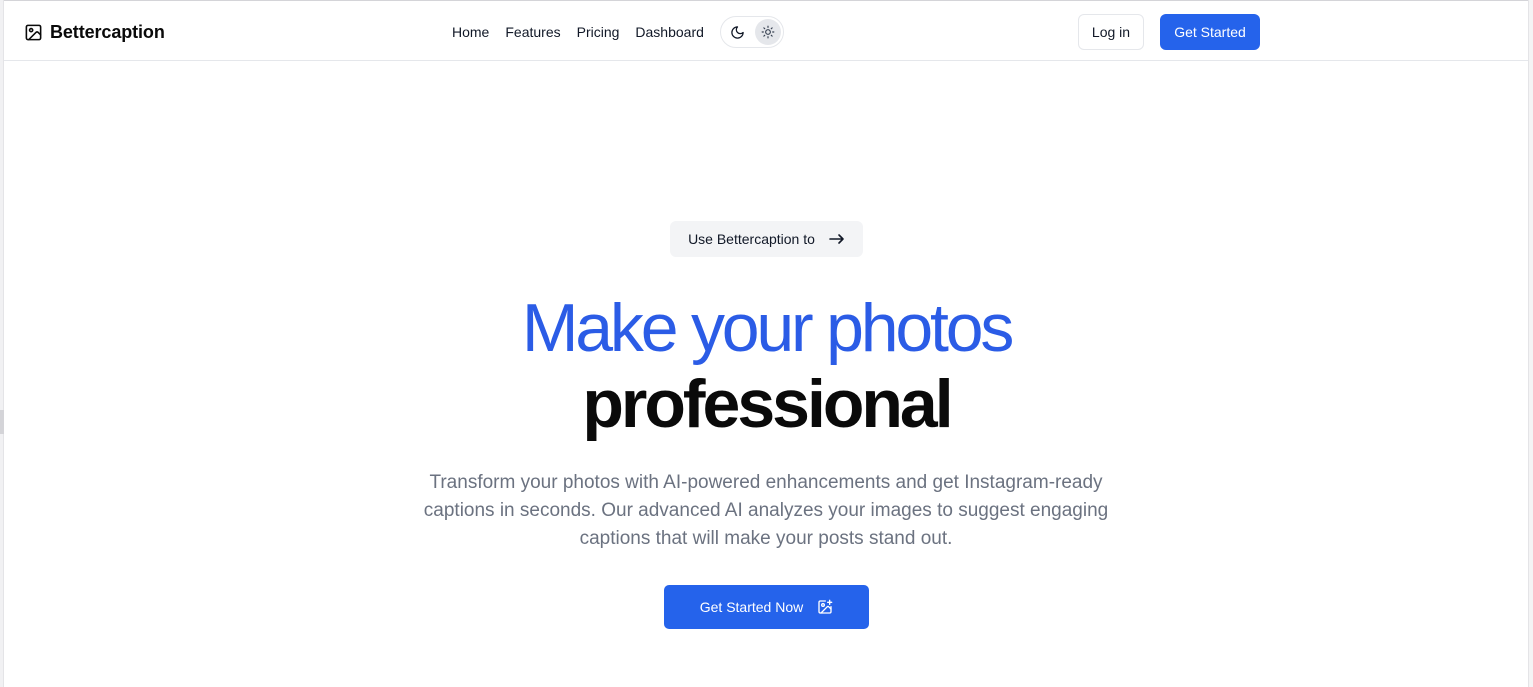  Describe the element at coordinates (751, 607) in the screenshot. I see `cta-label: Get Started Now` at that location.